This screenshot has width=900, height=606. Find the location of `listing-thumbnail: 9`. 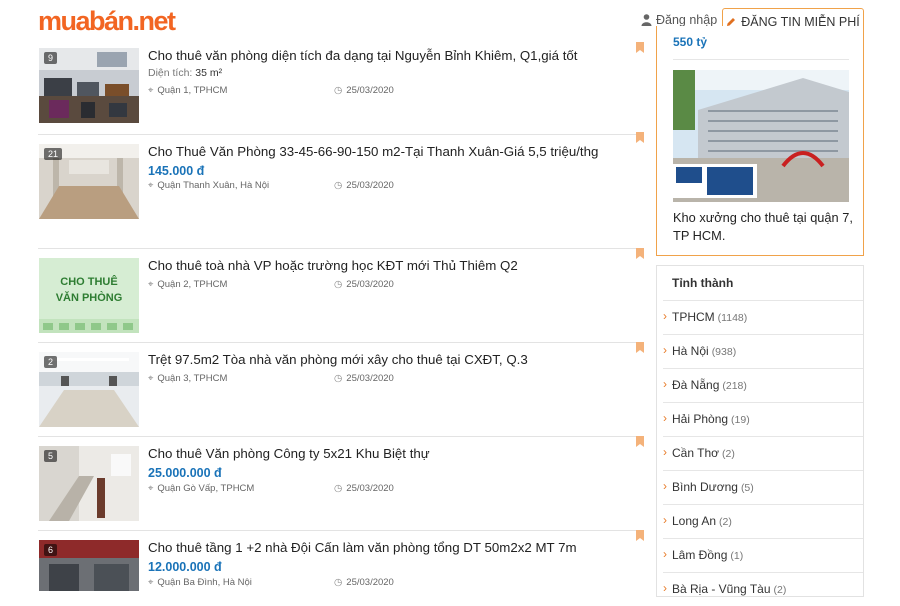

listing-thumbnail: 9 is located at coordinates (89, 85).